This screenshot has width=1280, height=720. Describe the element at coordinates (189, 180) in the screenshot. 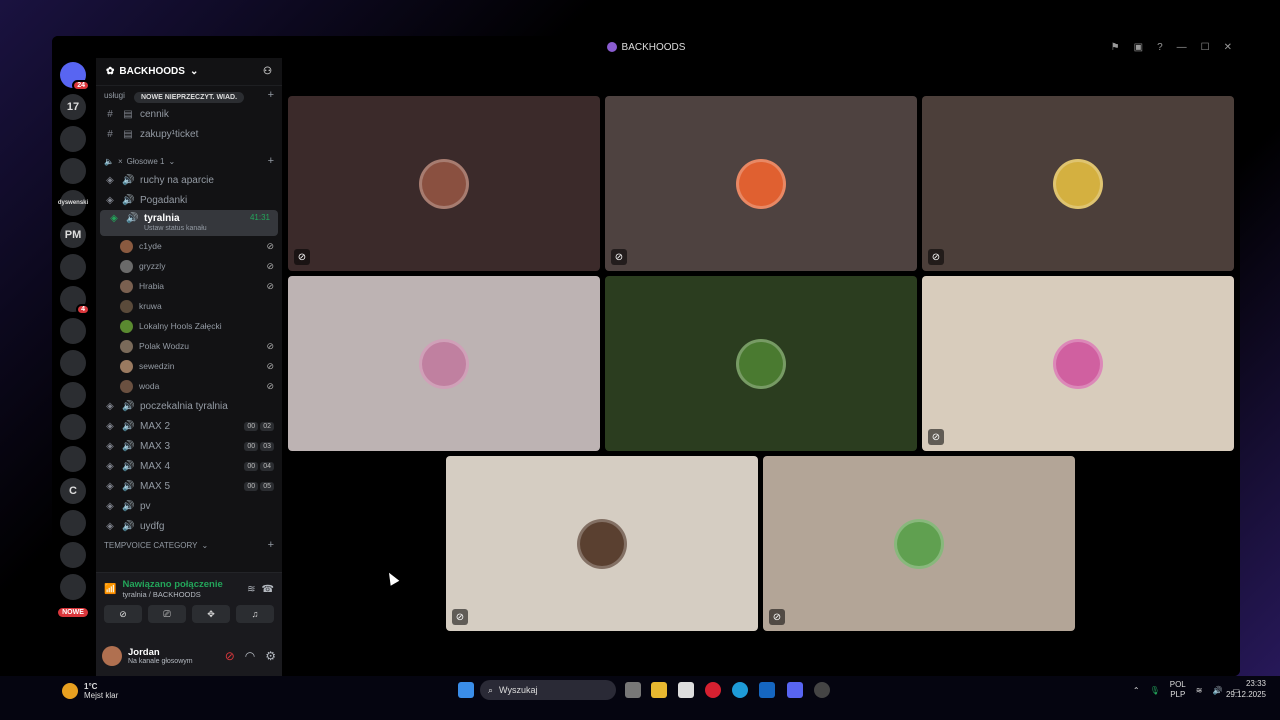

I see `channel-row: ◈ 🔊 ruchy na aparcie` at that location.